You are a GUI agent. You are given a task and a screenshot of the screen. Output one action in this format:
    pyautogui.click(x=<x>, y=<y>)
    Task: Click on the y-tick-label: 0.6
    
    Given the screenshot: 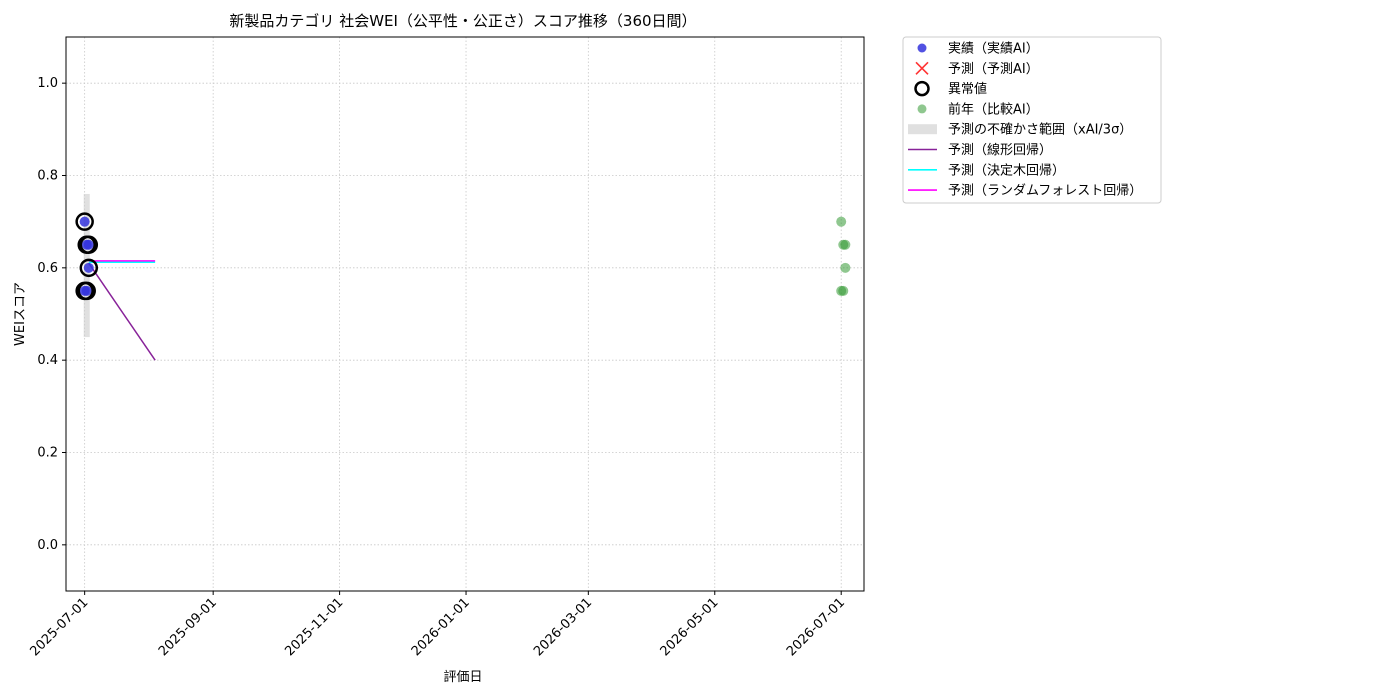 What is the action you would take?
    pyautogui.click(x=47, y=268)
    